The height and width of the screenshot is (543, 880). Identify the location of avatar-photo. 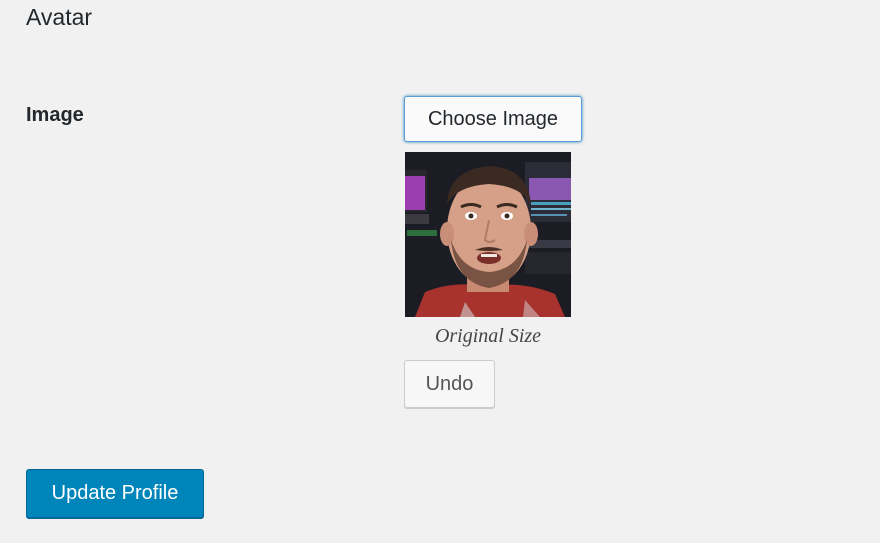
(488, 234).